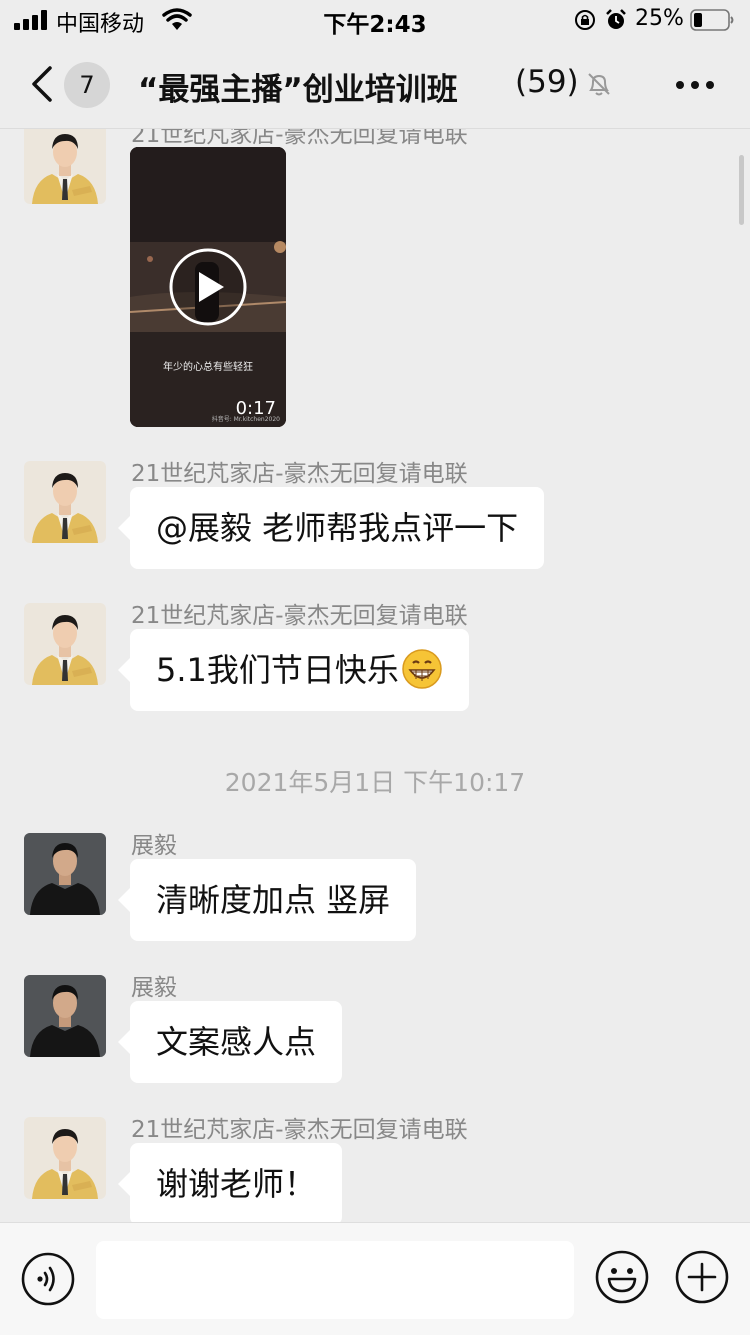 The height and width of the screenshot is (1335, 750). I want to click on back-button: 7, so click(69, 85).